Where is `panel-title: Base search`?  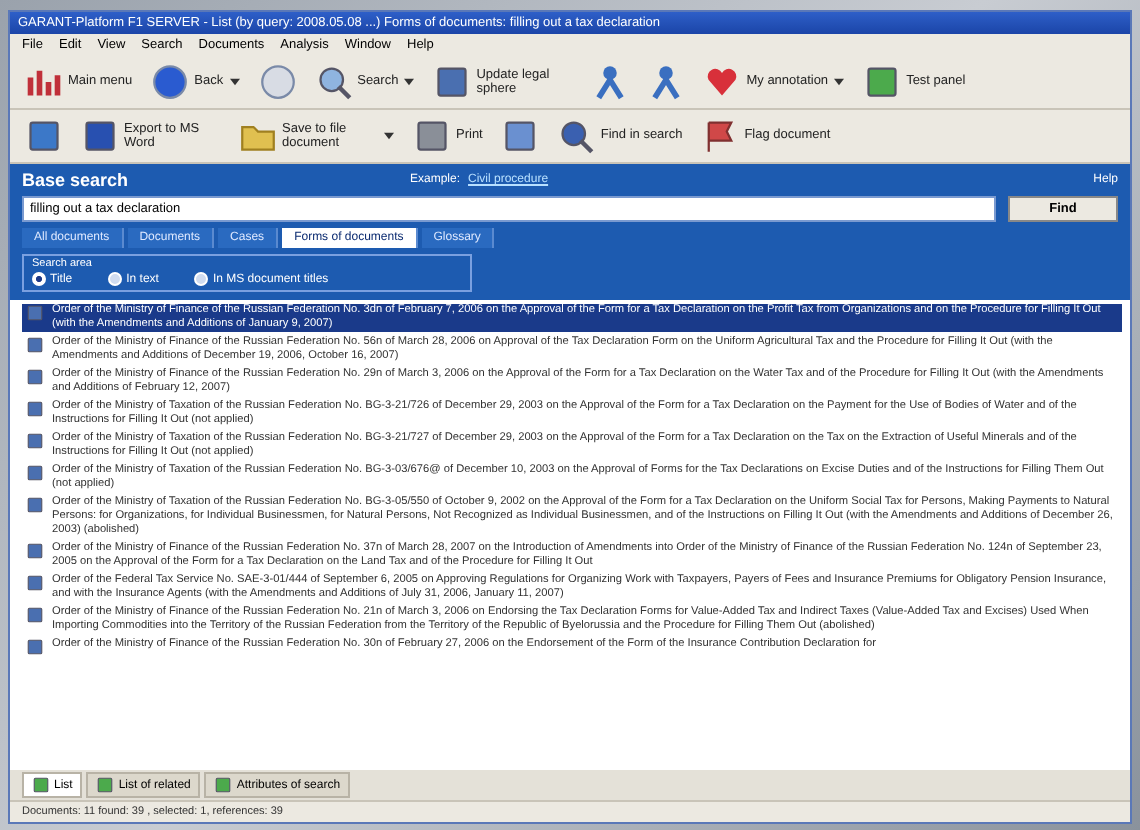 panel-title: Base search is located at coordinates (76, 180).